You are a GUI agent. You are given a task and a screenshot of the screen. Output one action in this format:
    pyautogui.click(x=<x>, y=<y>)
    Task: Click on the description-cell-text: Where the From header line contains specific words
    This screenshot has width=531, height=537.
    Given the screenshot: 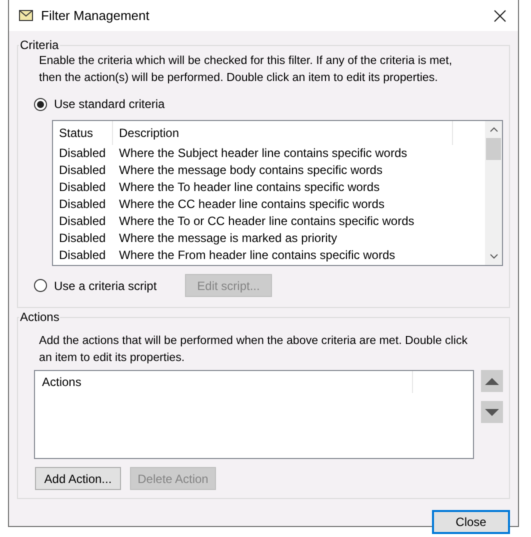 What is the action you would take?
    pyautogui.click(x=257, y=255)
    